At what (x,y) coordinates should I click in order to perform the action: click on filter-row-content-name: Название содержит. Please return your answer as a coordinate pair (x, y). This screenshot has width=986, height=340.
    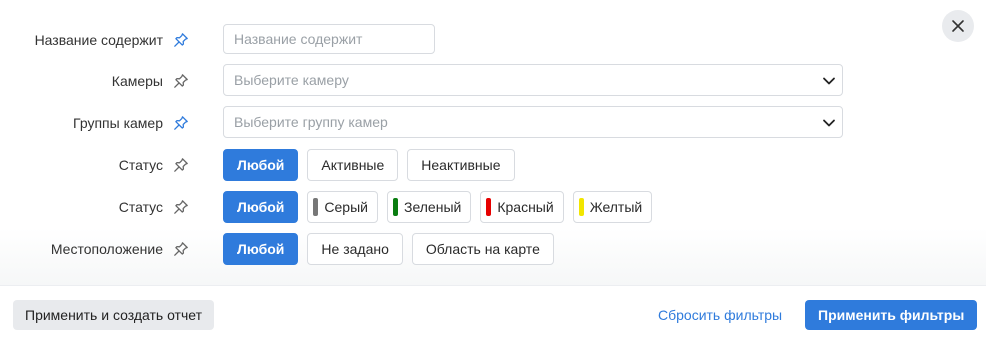
    Looking at the image, I should click on (493, 40).